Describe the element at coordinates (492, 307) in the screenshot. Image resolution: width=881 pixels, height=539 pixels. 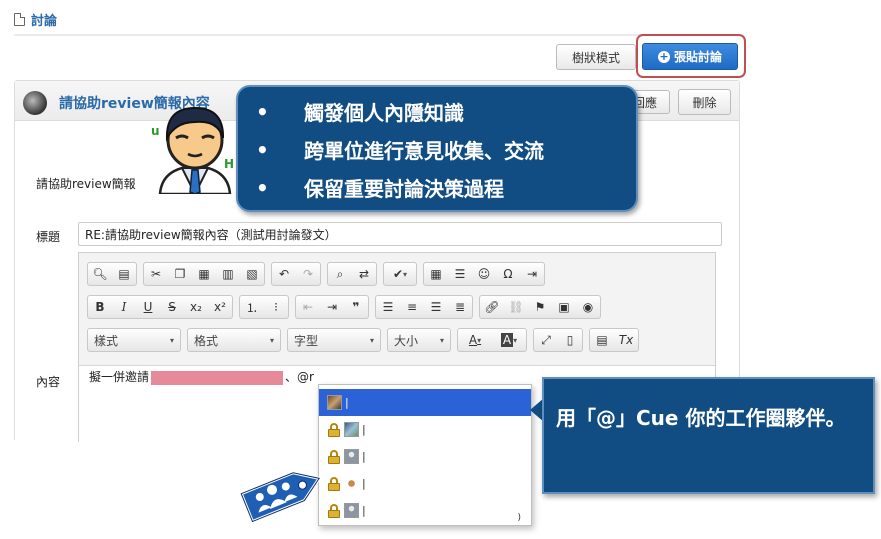
I see `link-icon: 🔗︎` at that location.